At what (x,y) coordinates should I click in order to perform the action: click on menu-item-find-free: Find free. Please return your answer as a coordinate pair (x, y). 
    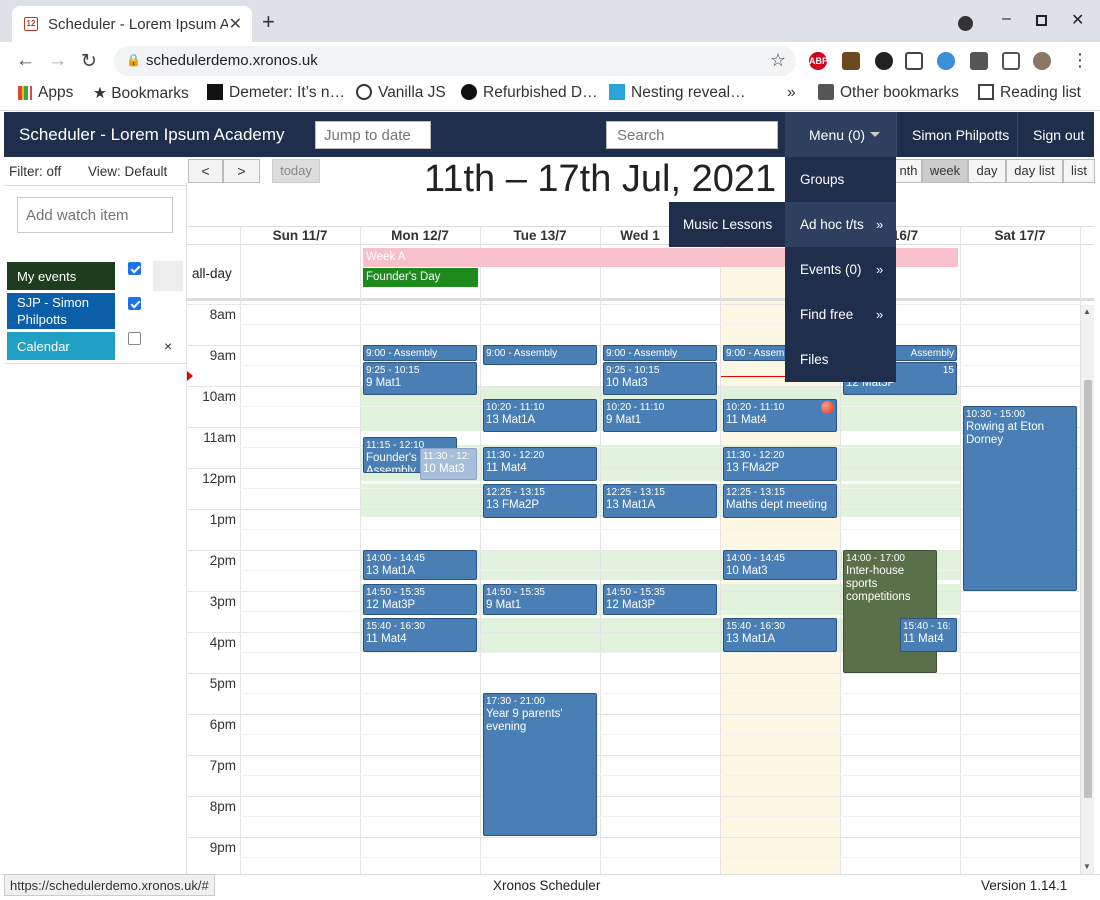
    Looking at the image, I should click on (826, 314).